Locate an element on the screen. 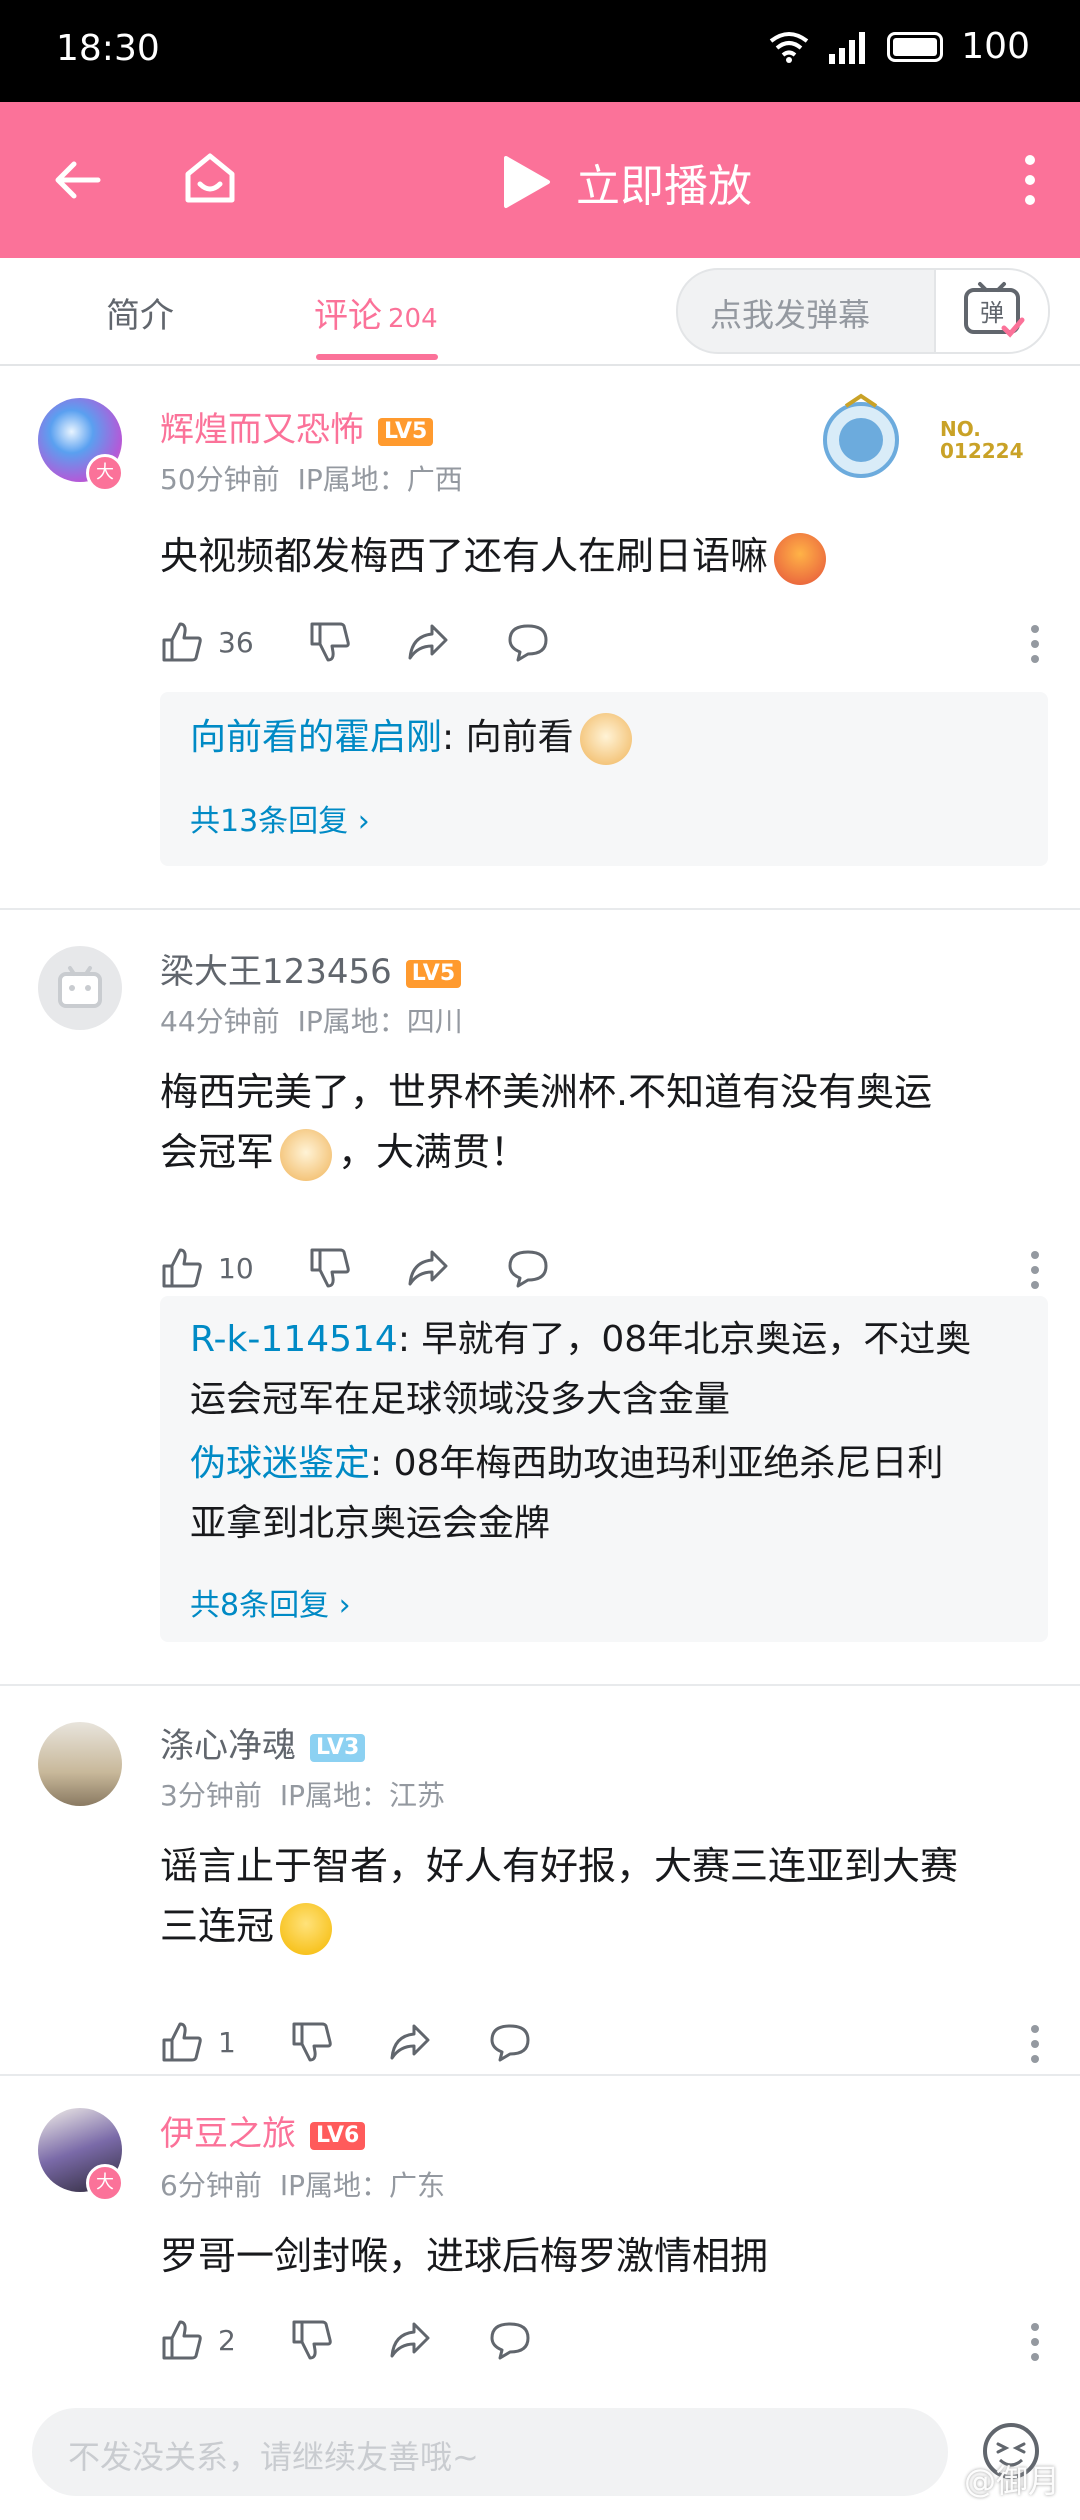 The image size is (1080, 2520). reply-line: 伪球迷鉴定: 08年梅西助攻迪玛利亚绝杀尼日利 is located at coordinates (605, 1464).